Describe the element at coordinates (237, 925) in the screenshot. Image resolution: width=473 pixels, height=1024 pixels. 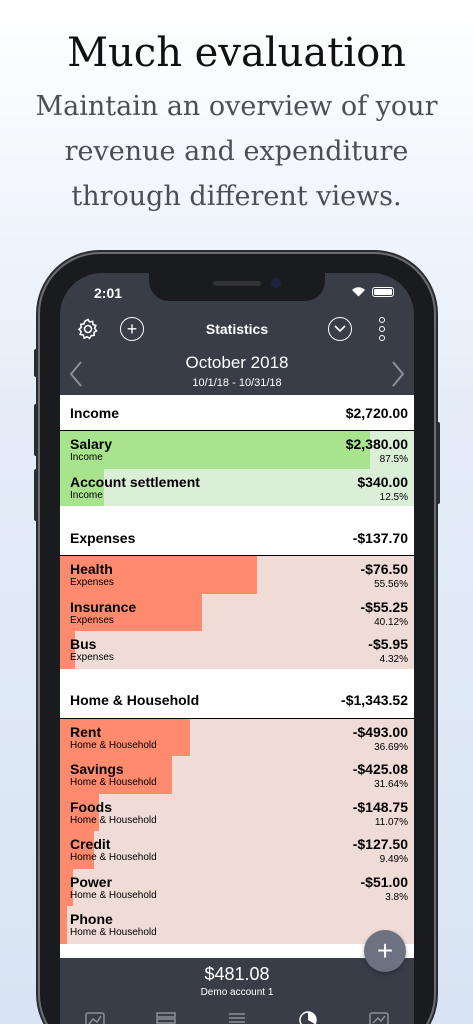
I see `category-row: Phone Home & Household` at that location.